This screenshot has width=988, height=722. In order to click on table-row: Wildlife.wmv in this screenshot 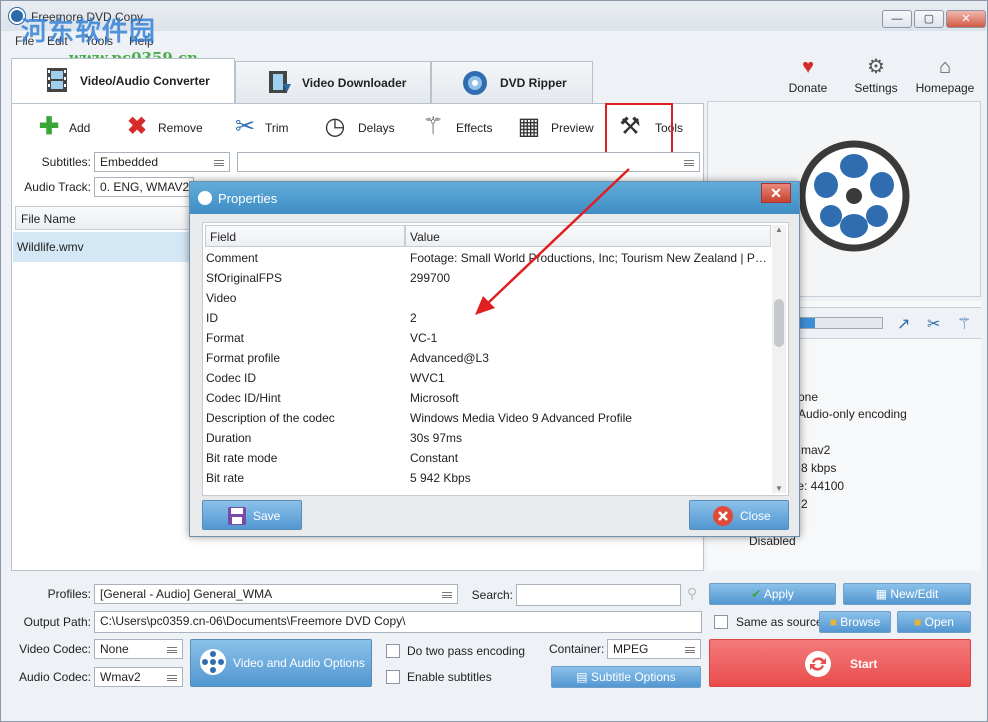, I will do `click(108, 247)`.